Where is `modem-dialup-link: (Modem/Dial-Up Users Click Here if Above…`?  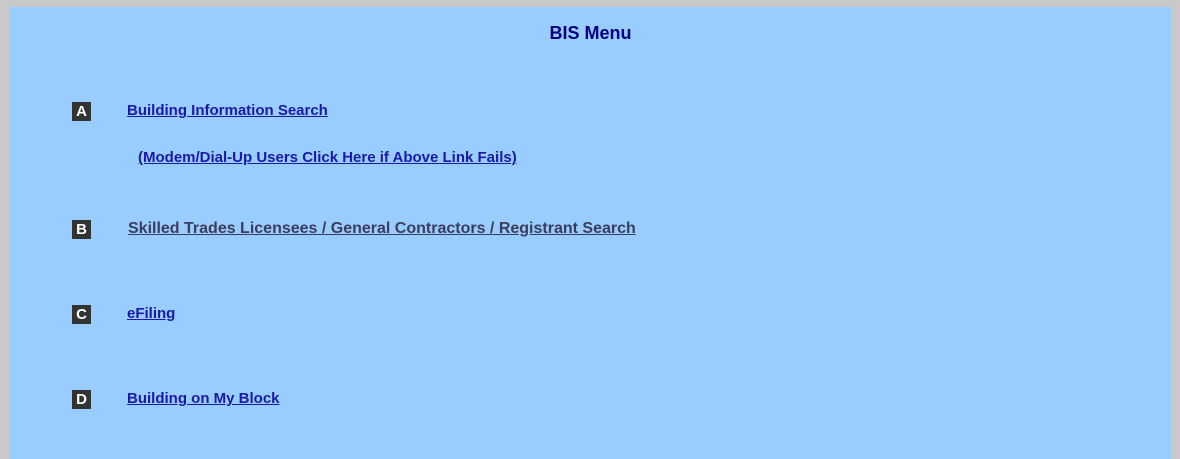 modem-dialup-link: (Modem/Dial-Up Users Click Here if Above… is located at coordinates (327, 157).